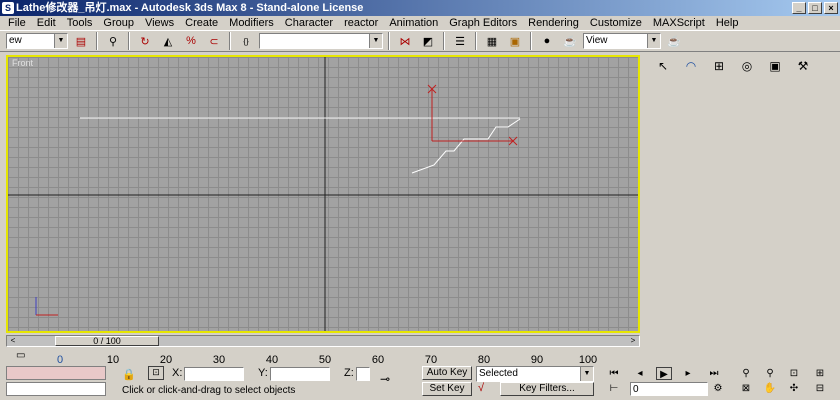 The height and width of the screenshot is (400, 840). I want to click on maximize-button: □, so click(815, 8).